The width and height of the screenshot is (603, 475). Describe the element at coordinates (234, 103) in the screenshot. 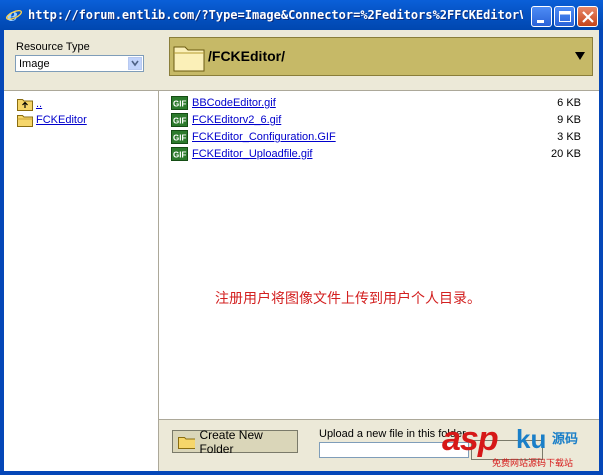

I see `file-name: BBCodeEditor.gif` at that location.